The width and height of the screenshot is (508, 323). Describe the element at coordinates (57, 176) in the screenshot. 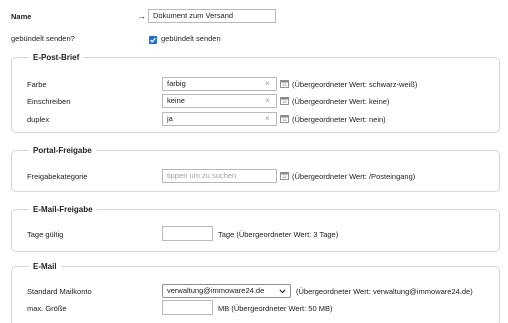

I see `freigabekategorie-label: Freigabekategorie` at that location.